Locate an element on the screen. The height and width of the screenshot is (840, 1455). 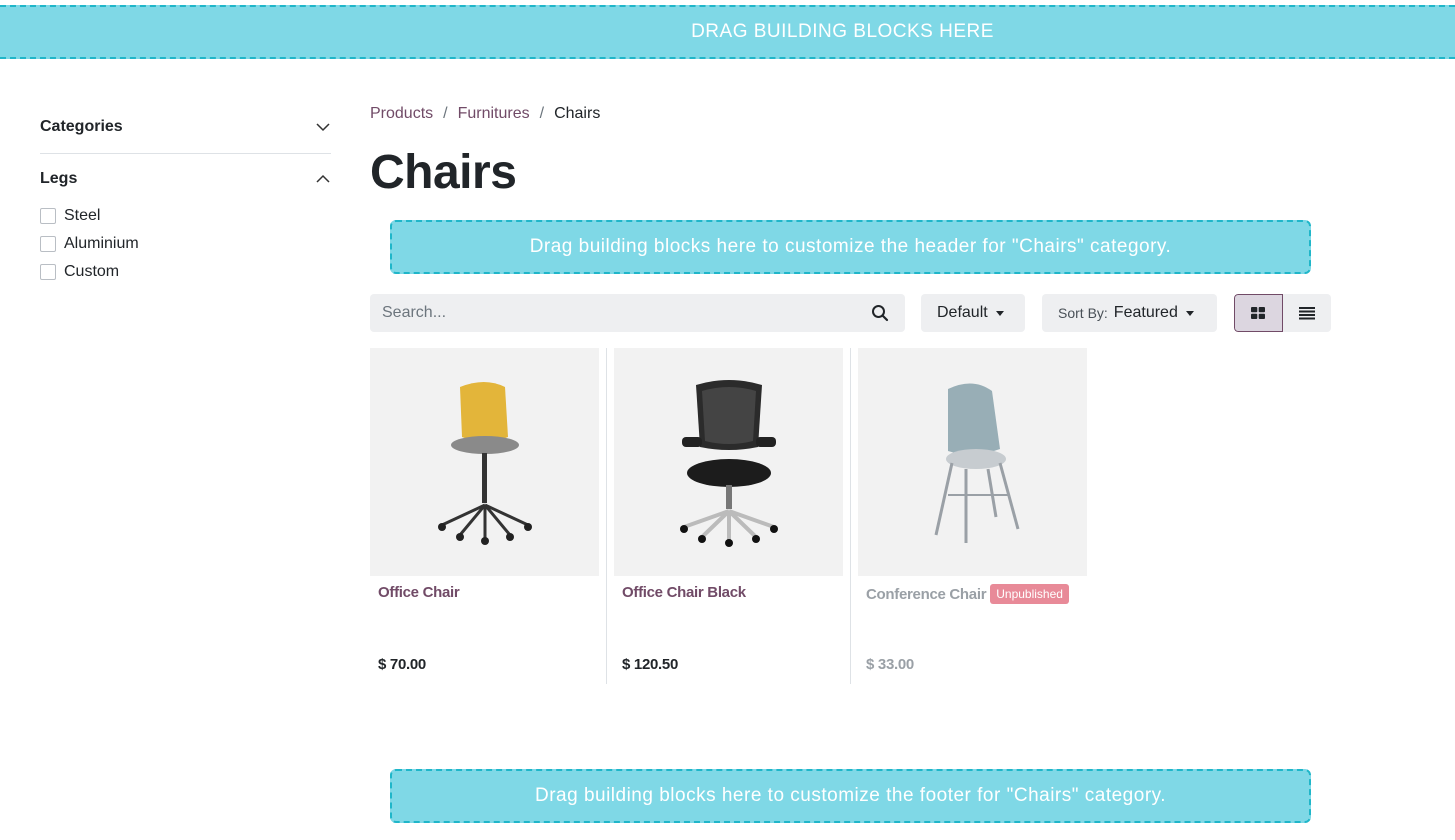
aluminium-checkbox is located at coordinates (48, 244).